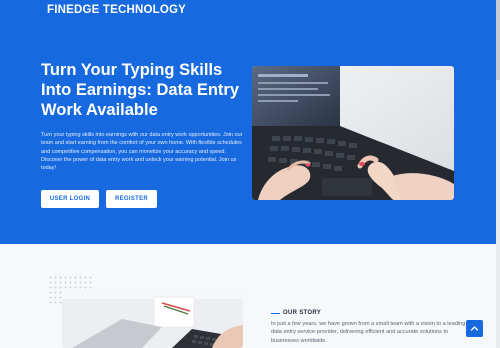 The height and width of the screenshot is (348, 500). Describe the element at coordinates (498, 174) in the screenshot. I see `page-scrollbar` at that location.